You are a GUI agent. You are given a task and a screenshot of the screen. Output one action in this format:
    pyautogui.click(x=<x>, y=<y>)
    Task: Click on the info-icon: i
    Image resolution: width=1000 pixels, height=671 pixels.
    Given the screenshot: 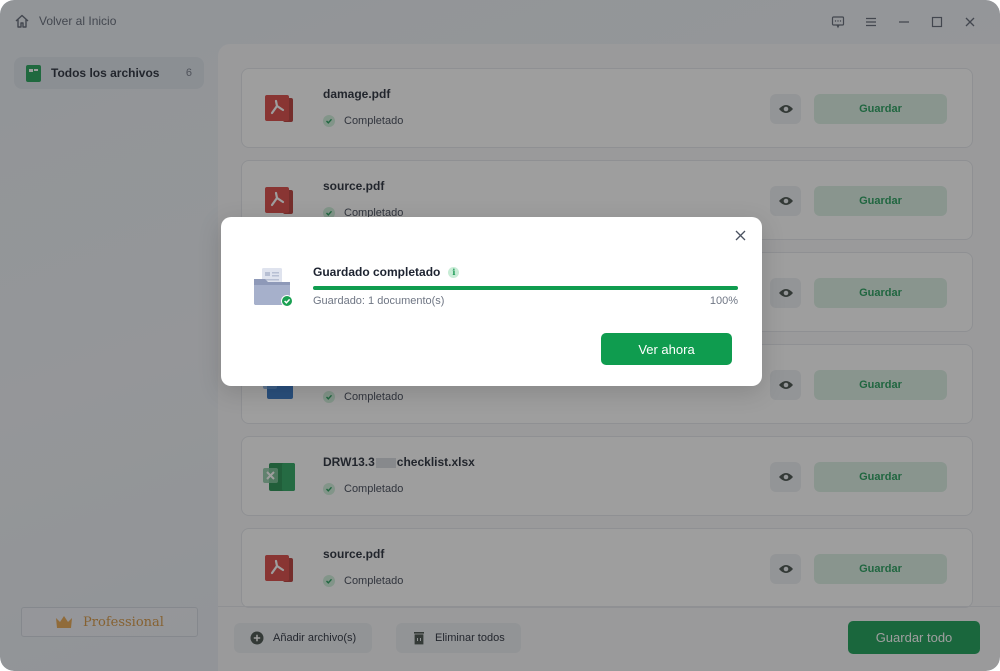 What is the action you would take?
    pyautogui.click(x=454, y=272)
    